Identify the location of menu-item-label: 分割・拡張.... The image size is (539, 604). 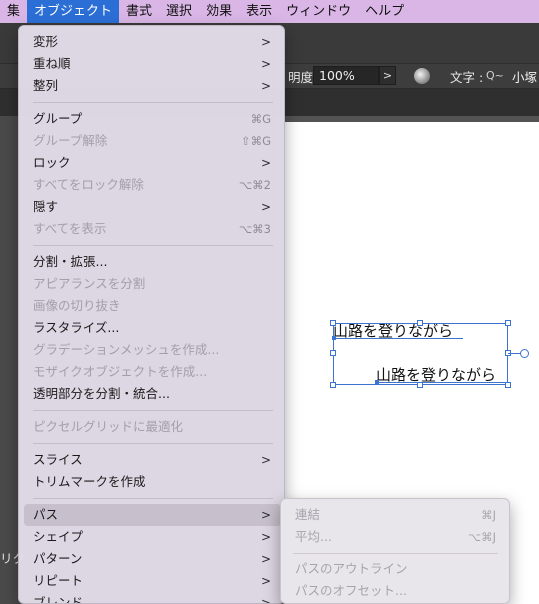
(70, 261).